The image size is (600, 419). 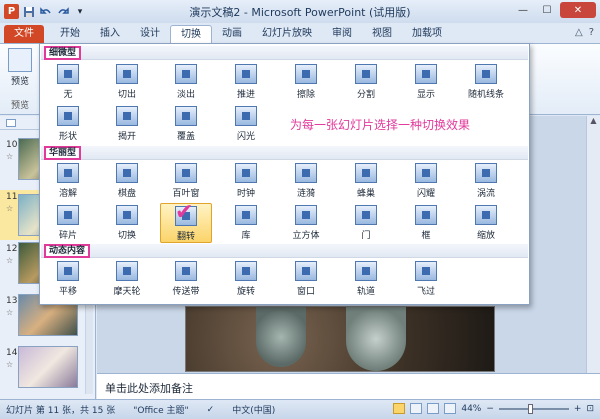 I want to click on transition-item: 轨道, so click(x=366, y=279).